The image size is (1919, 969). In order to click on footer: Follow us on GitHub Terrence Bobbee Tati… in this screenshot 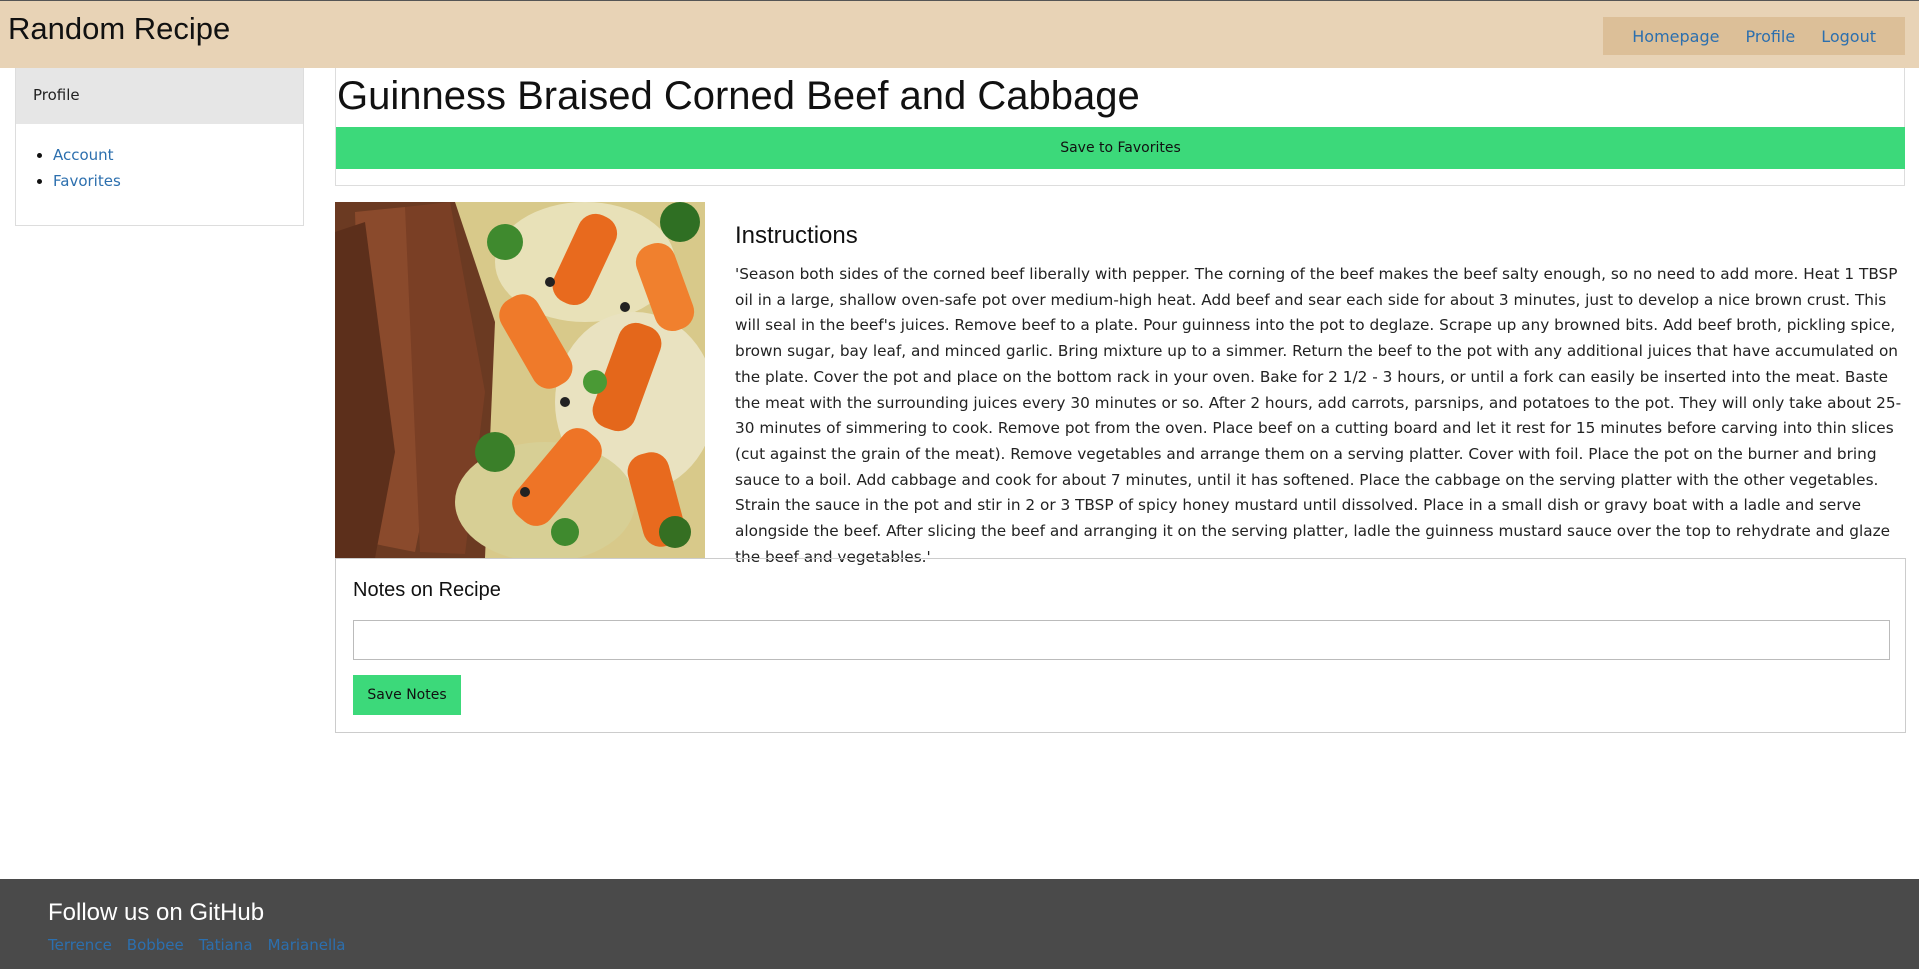, I will do `click(959, 924)`.